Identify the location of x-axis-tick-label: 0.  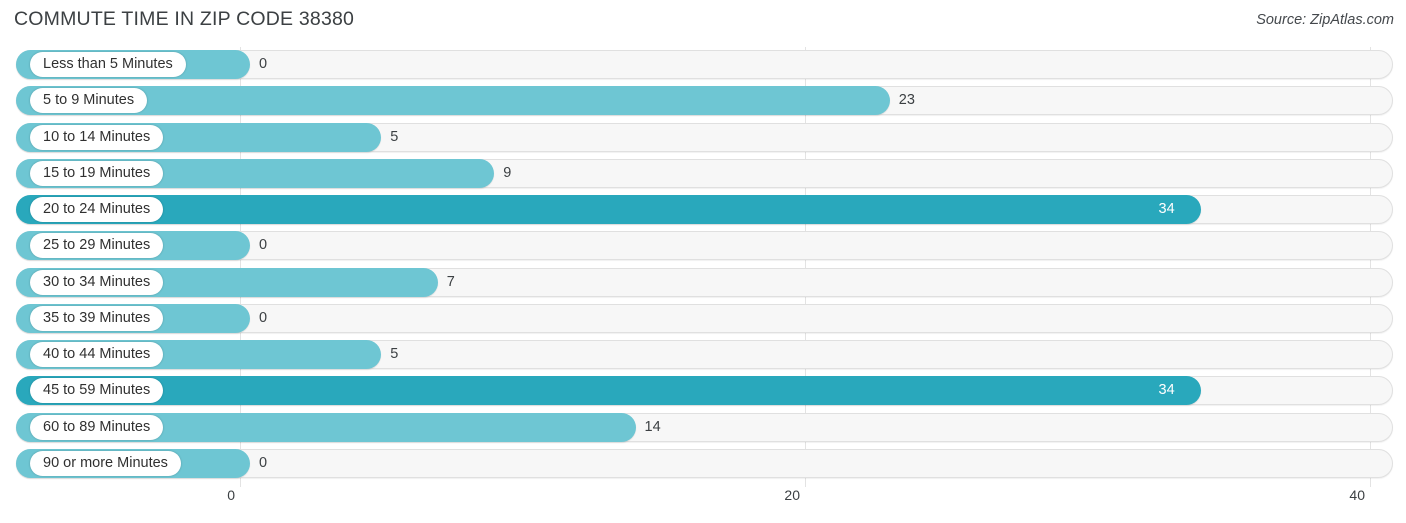
(231, 495).